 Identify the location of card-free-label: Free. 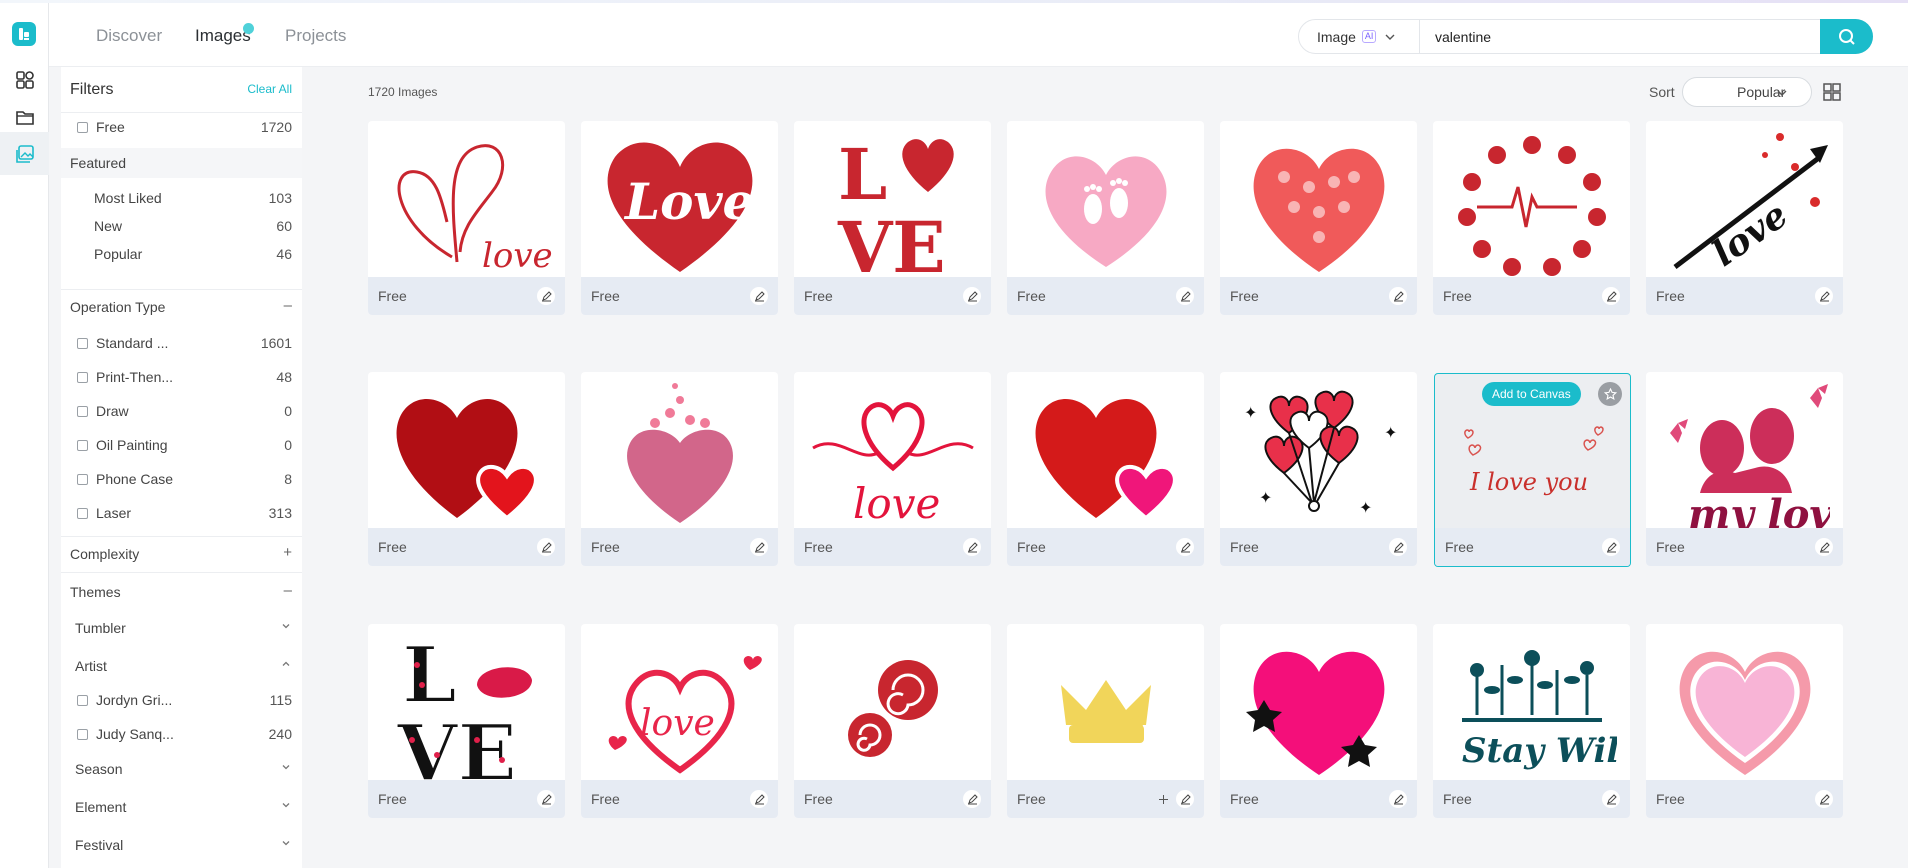
(1031, 547).